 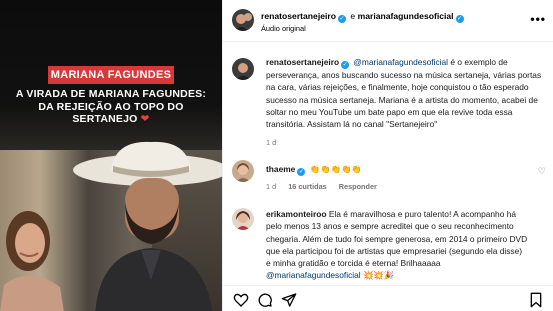 I want to click on headline-line-2: DA REJEIÇÃO AO TOPO DO, so click(x=111, y=106).